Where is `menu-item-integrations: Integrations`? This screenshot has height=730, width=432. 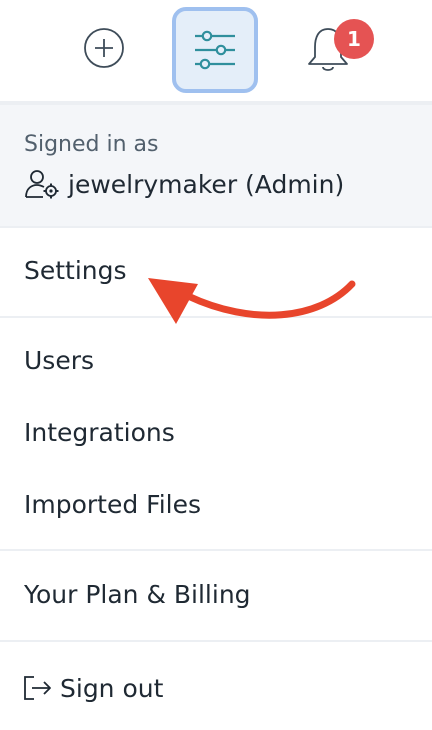 menu-item-integrations: Integrations is located at coordinates (99, 432).